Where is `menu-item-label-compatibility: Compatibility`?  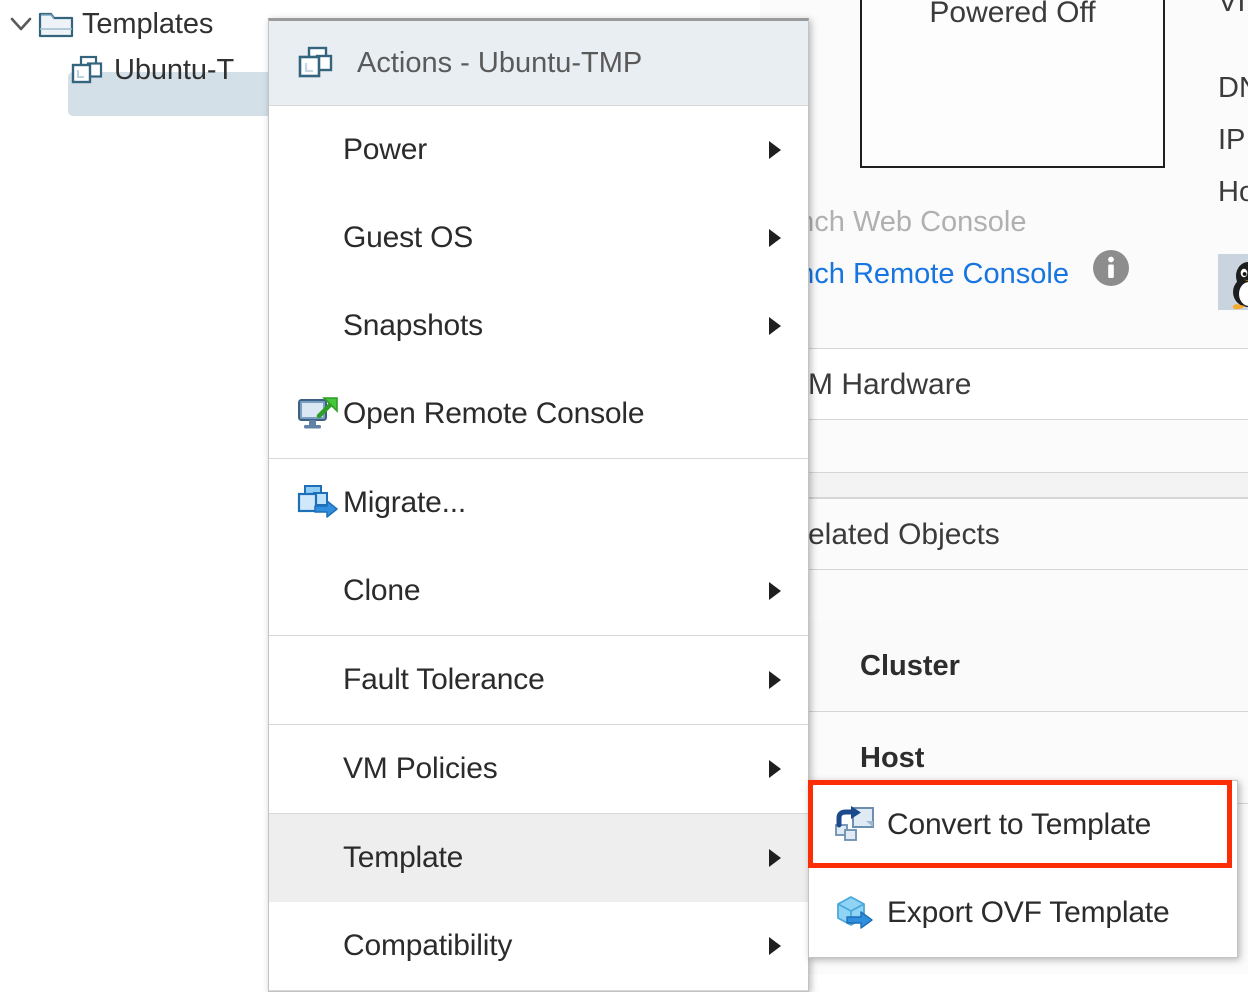 menu-item-label-compatibility: Compatibility is located at coordinates (428, 945).